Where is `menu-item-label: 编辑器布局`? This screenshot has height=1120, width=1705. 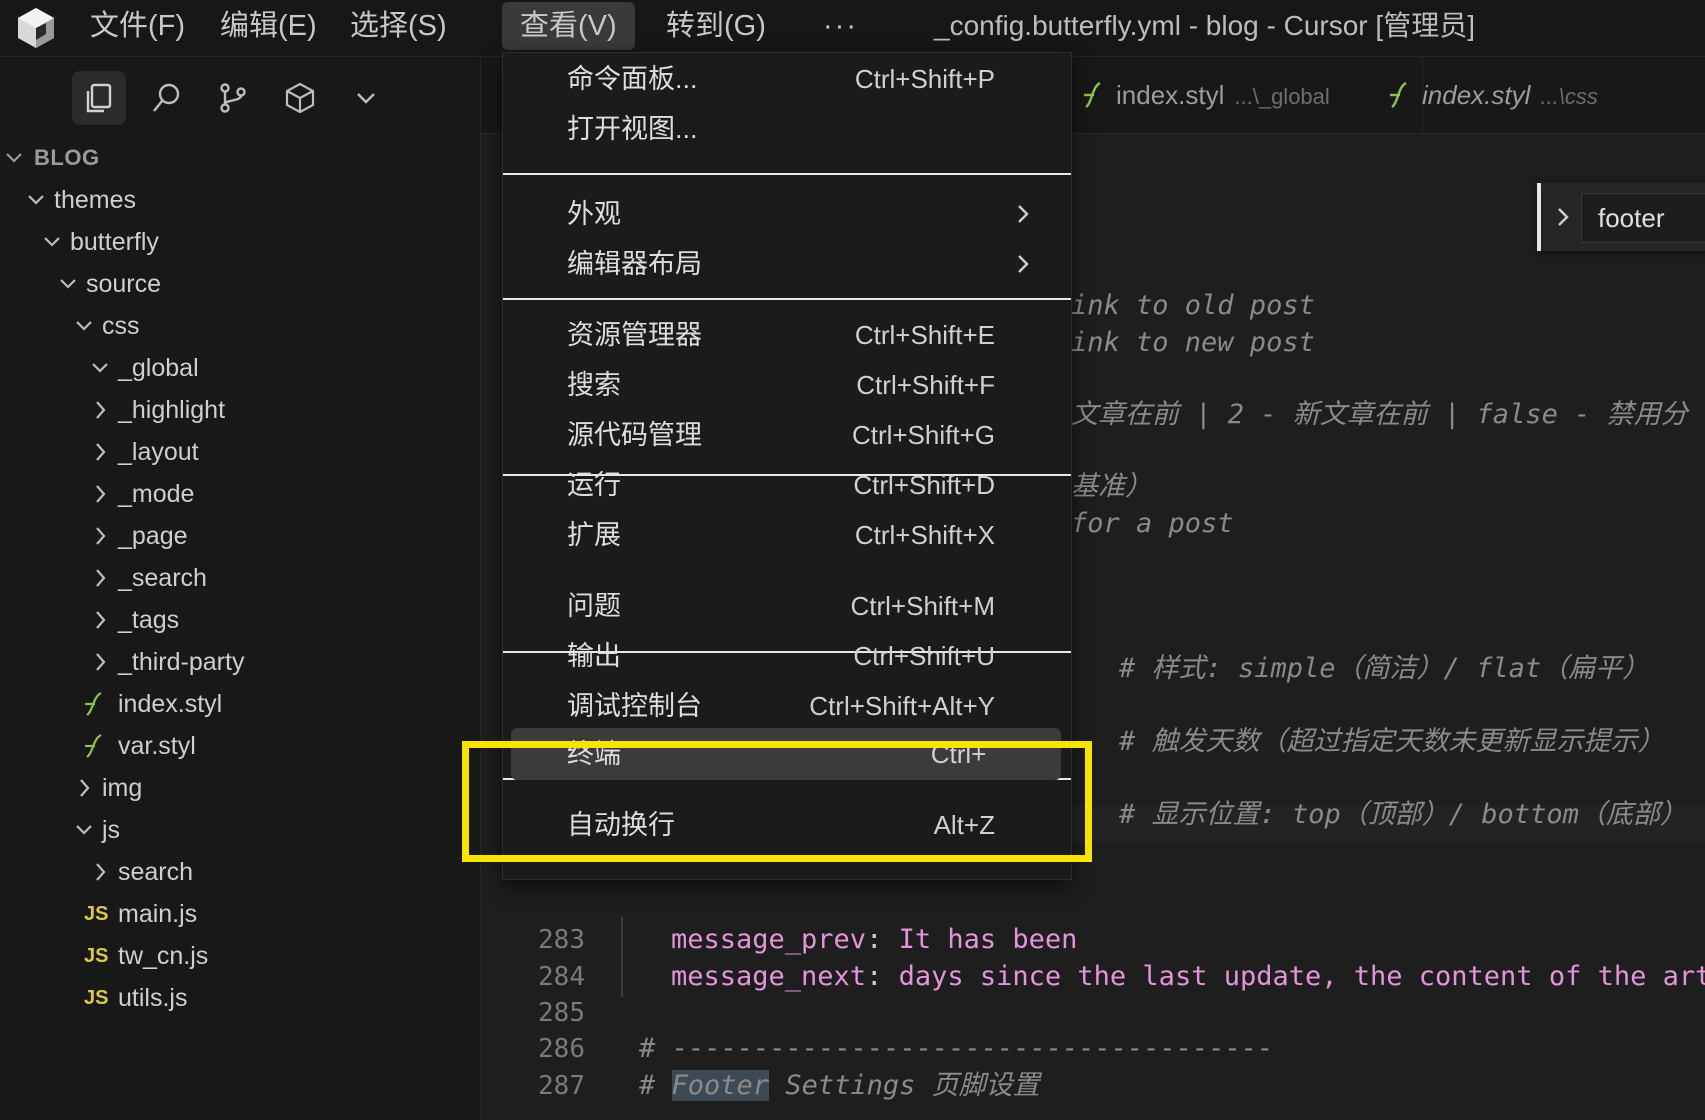 menu-item-label: 编辑器布局 is located at coordinates (634, 264).